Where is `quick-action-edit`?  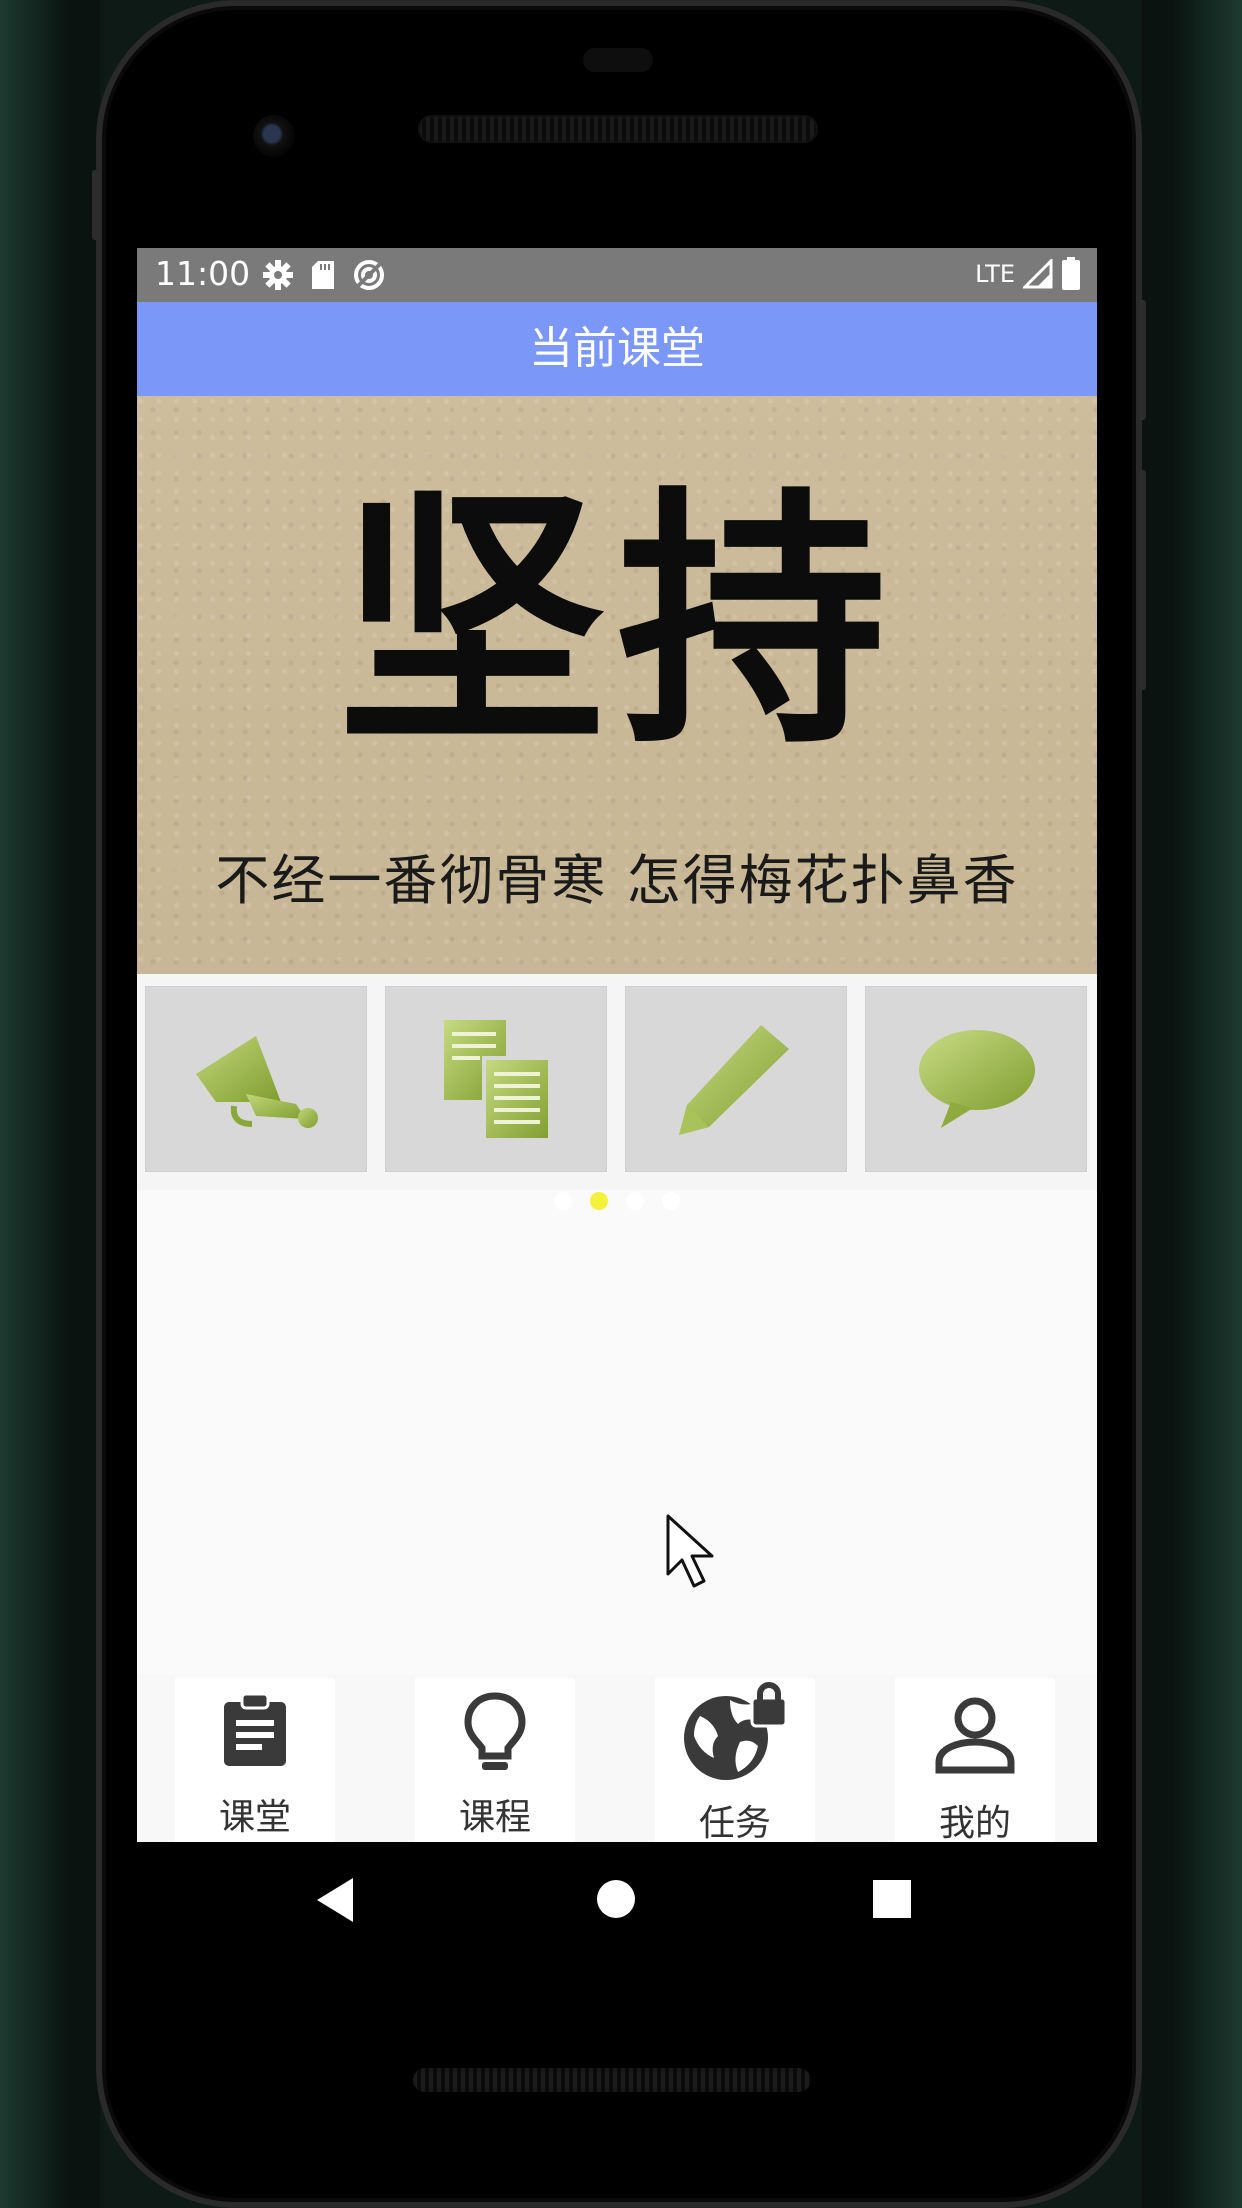
quick-action-edit is located at coordinates (736, 1079).